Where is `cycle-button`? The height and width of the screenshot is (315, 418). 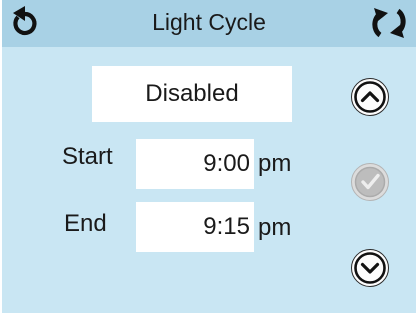 cycle-button is located at coordinates (389, 23).